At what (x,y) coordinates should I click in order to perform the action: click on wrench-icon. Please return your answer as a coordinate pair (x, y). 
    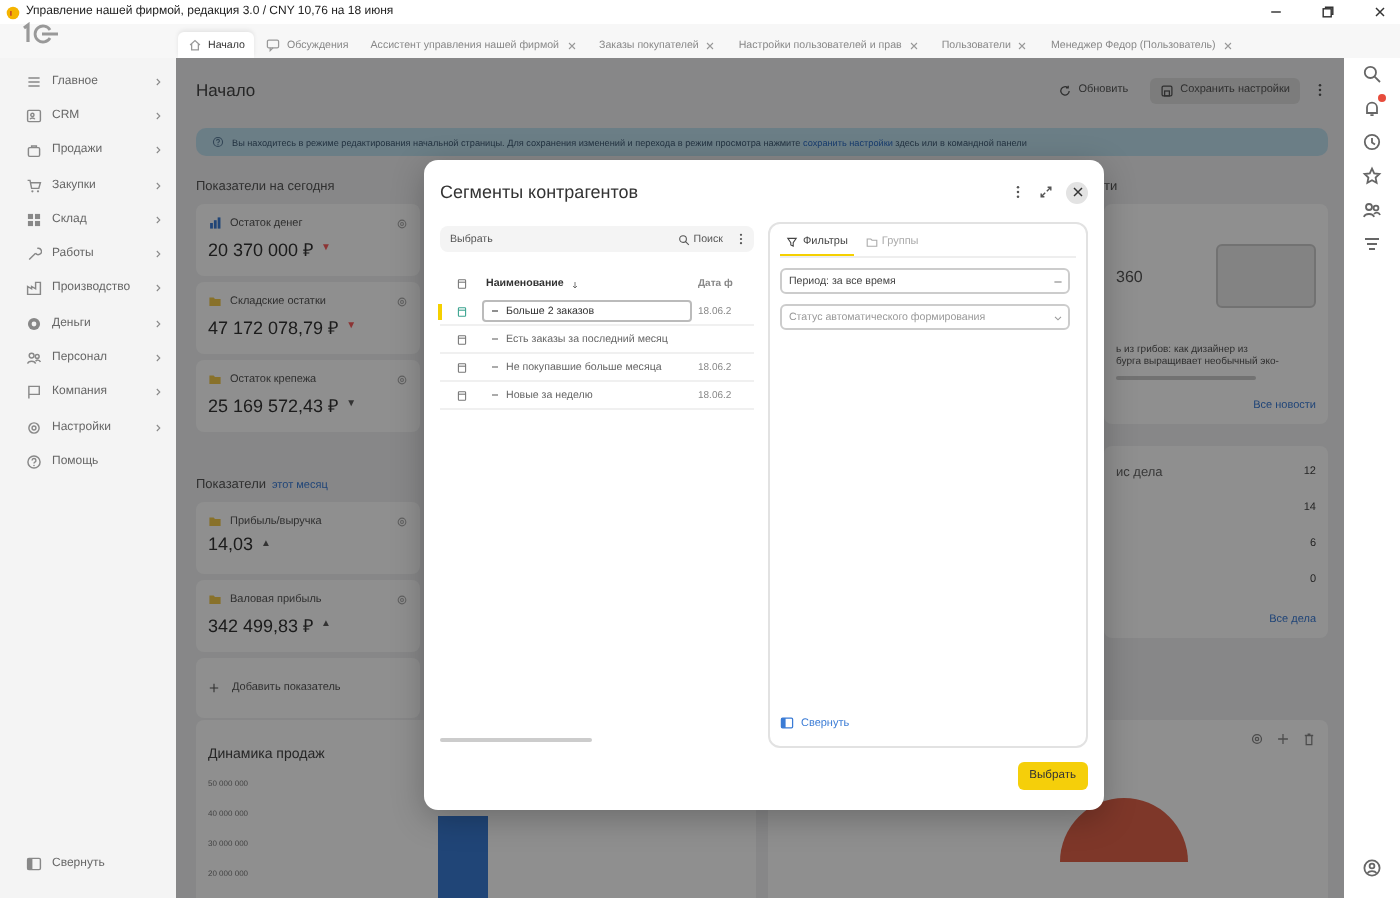
    Looking at the image, I should click on (34, 254).